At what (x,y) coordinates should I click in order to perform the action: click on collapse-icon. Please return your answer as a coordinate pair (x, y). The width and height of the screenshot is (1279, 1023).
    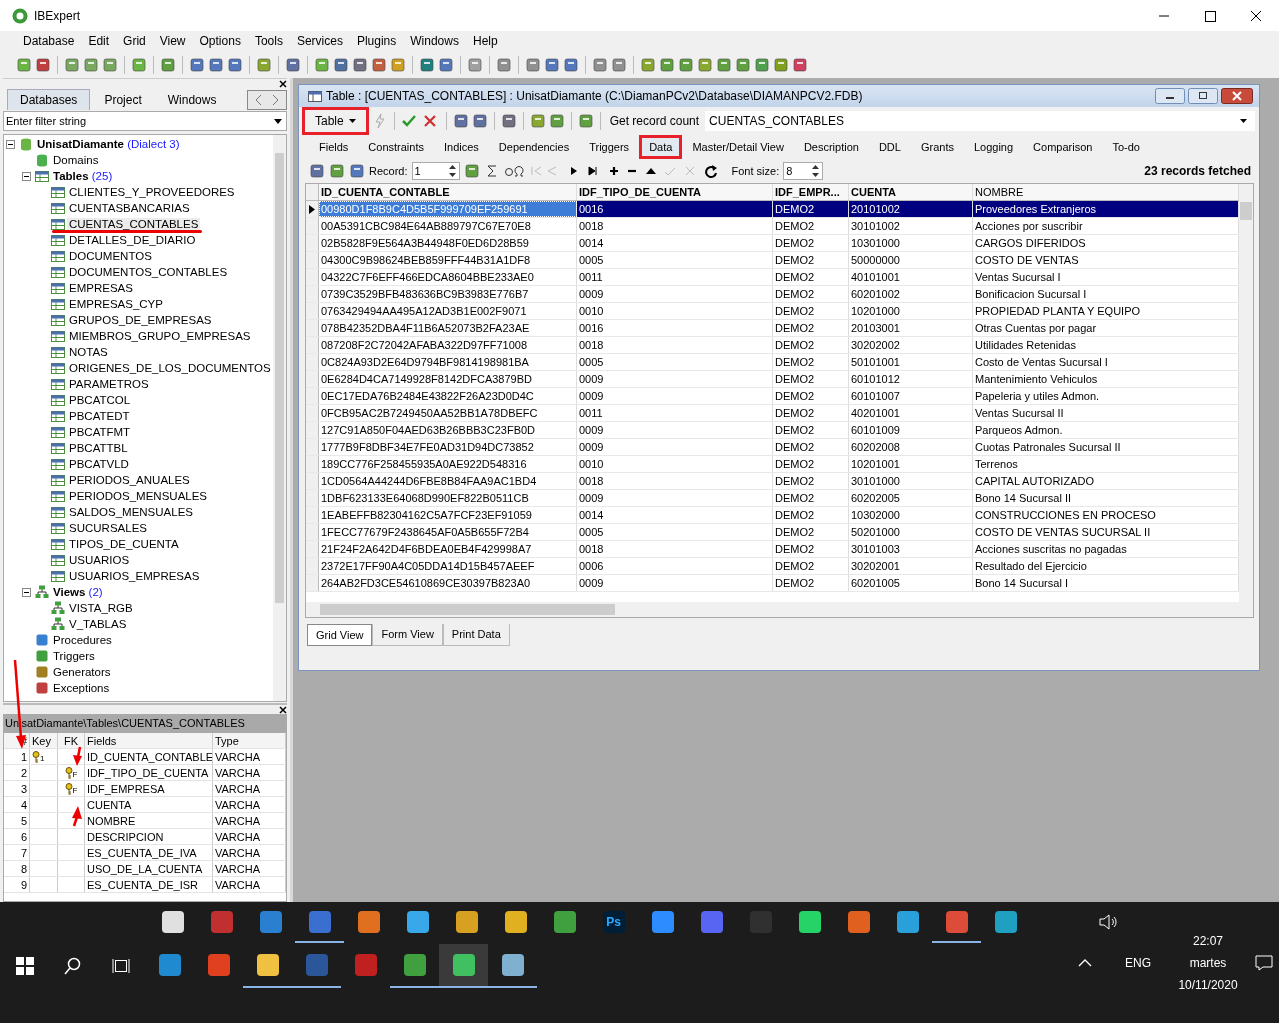
    Looking at the image, I should click on (26, 176).